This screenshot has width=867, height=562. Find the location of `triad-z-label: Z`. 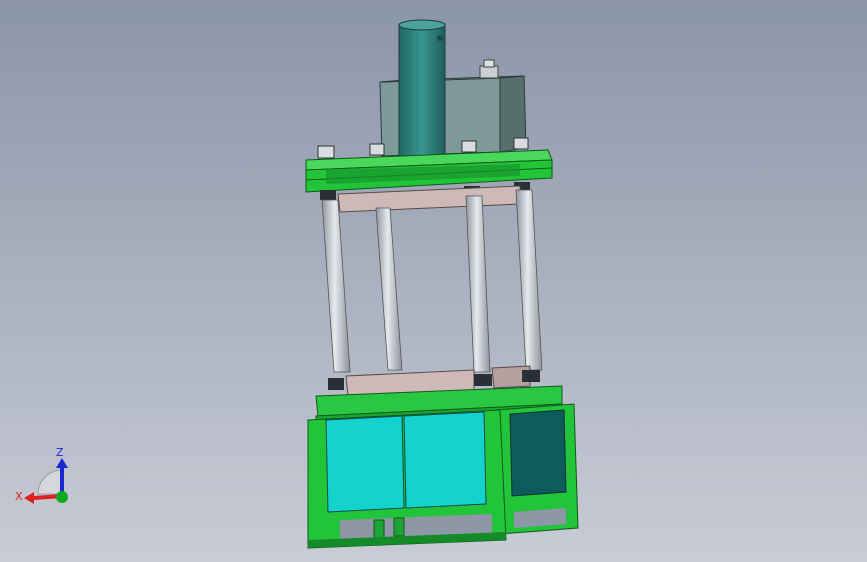

triad-z-label: Z is located at coordinates (60, 452).